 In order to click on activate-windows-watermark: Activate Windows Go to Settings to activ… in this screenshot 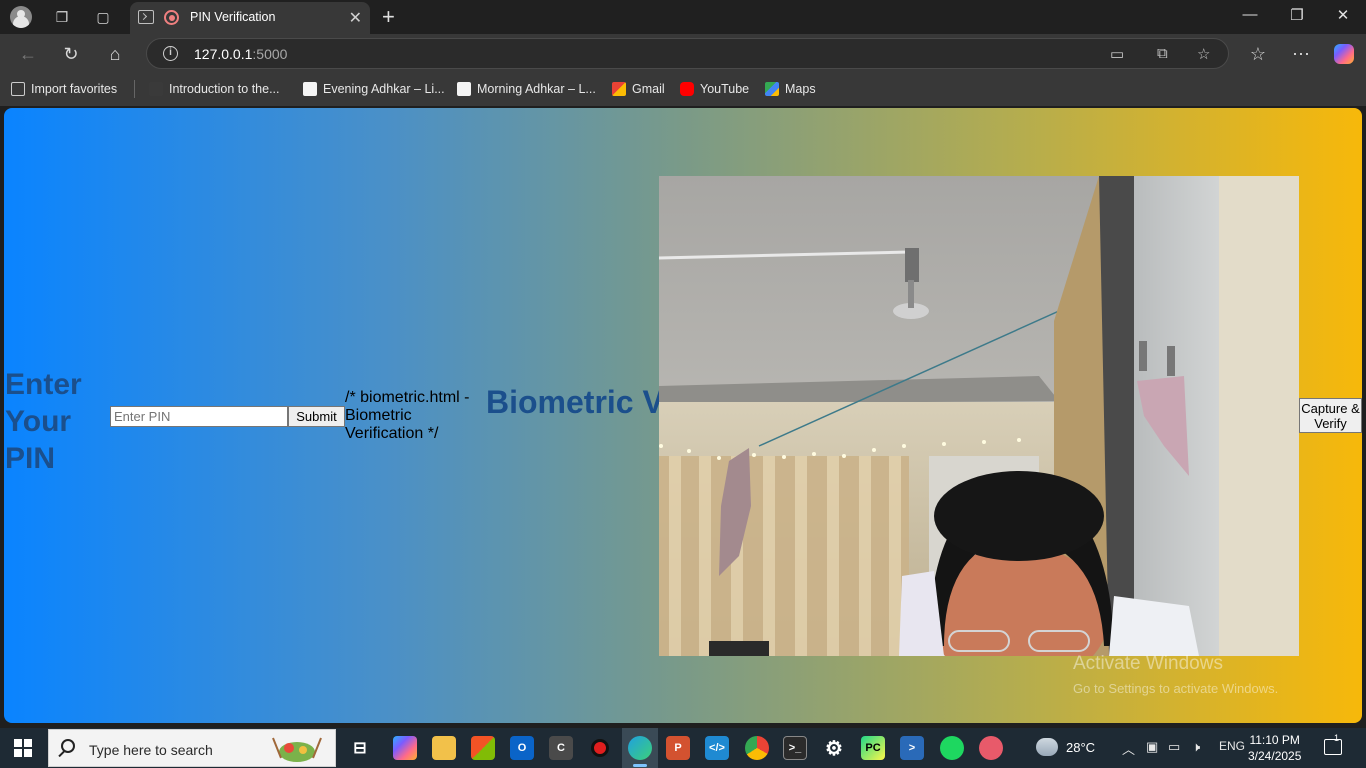, I will do `click(1175, 674)`.